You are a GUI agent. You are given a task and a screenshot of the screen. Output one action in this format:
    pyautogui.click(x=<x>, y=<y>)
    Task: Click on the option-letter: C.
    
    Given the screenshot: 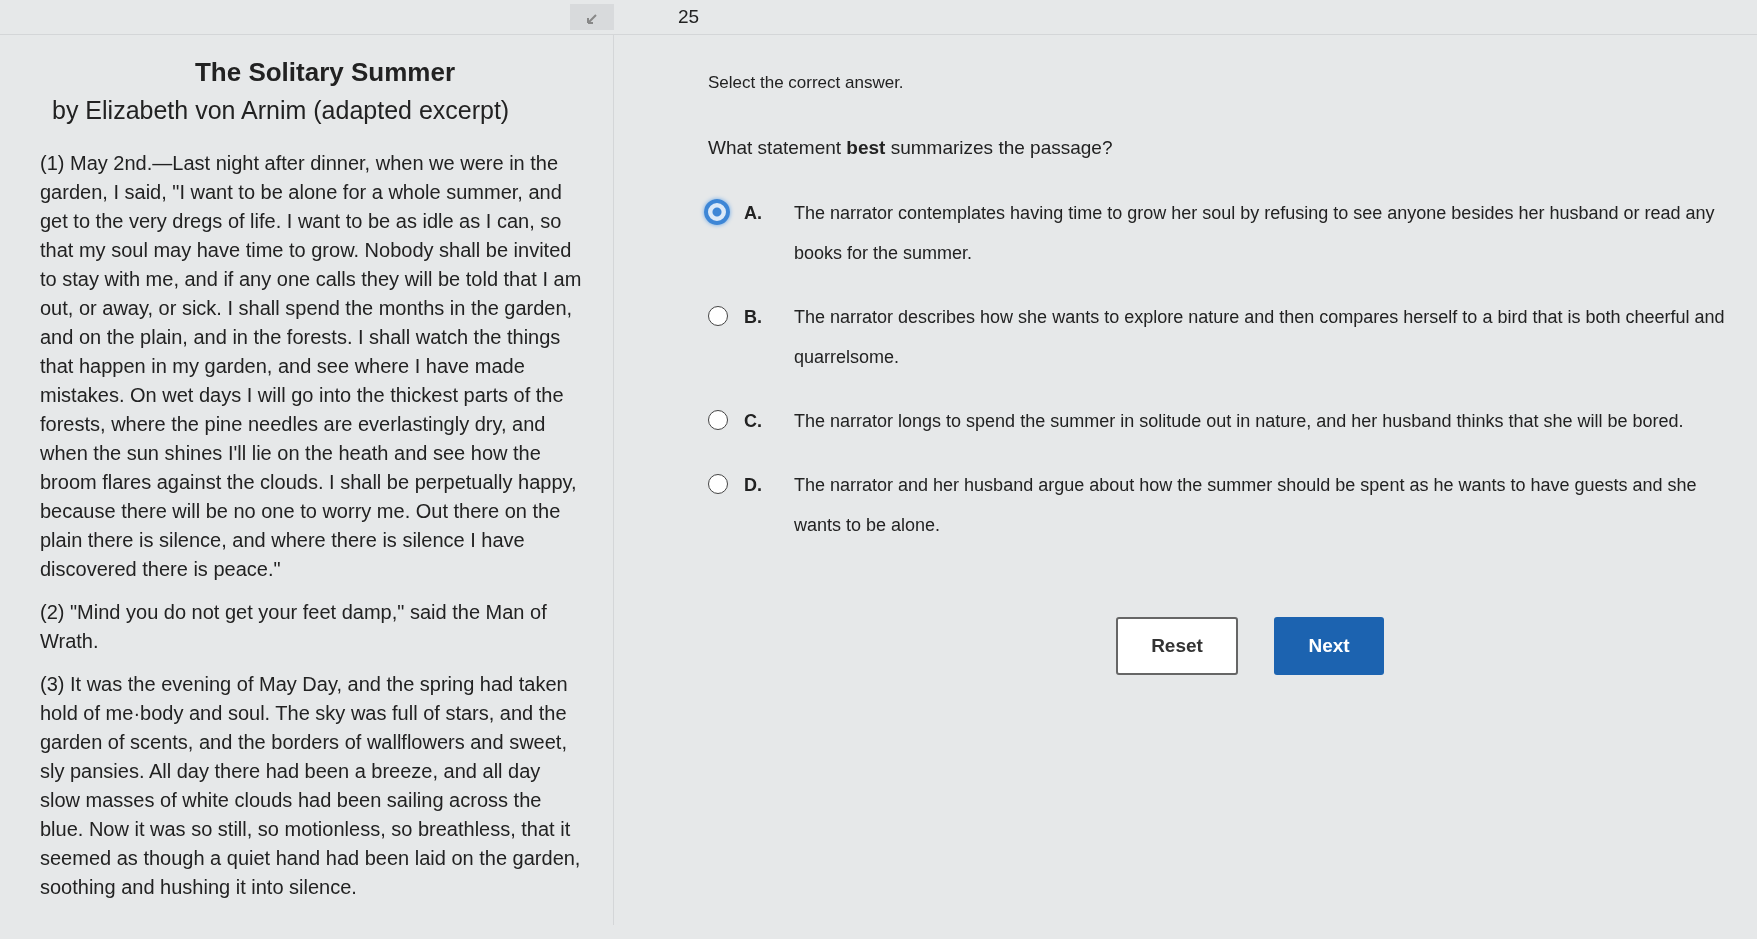 What is the action you would take?
    pyautogui.click(x=753, y=421)
    